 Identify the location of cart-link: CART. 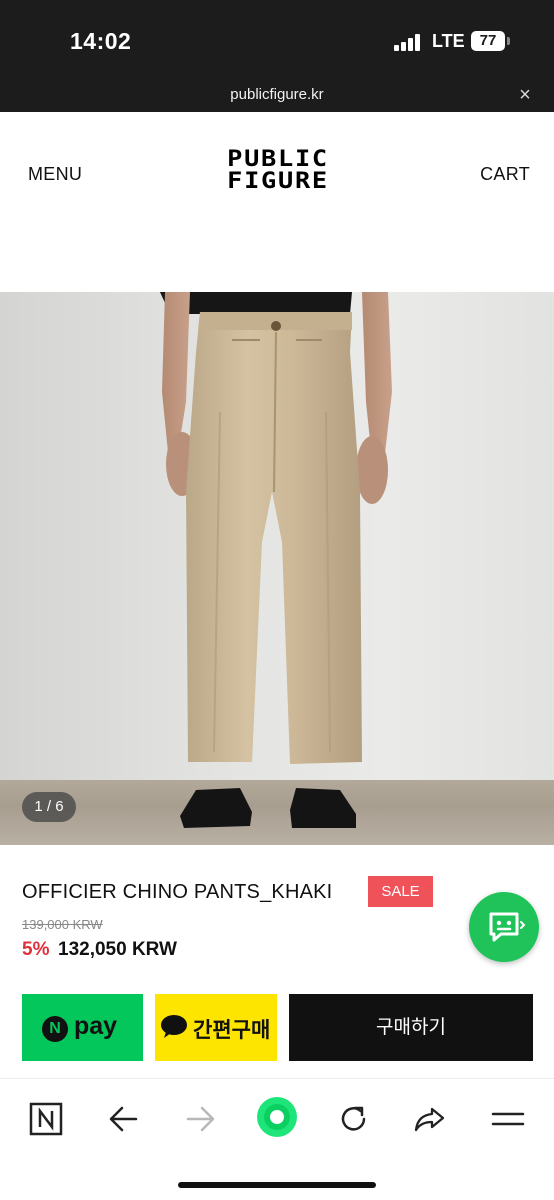
(505, 174).